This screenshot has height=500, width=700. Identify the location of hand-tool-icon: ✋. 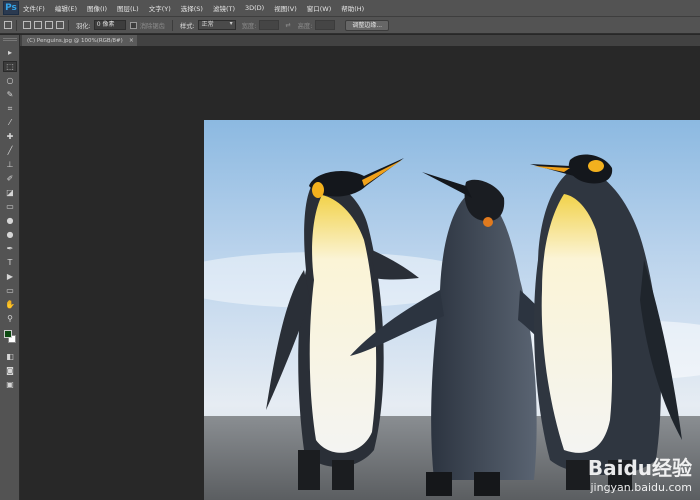
(10, 304).